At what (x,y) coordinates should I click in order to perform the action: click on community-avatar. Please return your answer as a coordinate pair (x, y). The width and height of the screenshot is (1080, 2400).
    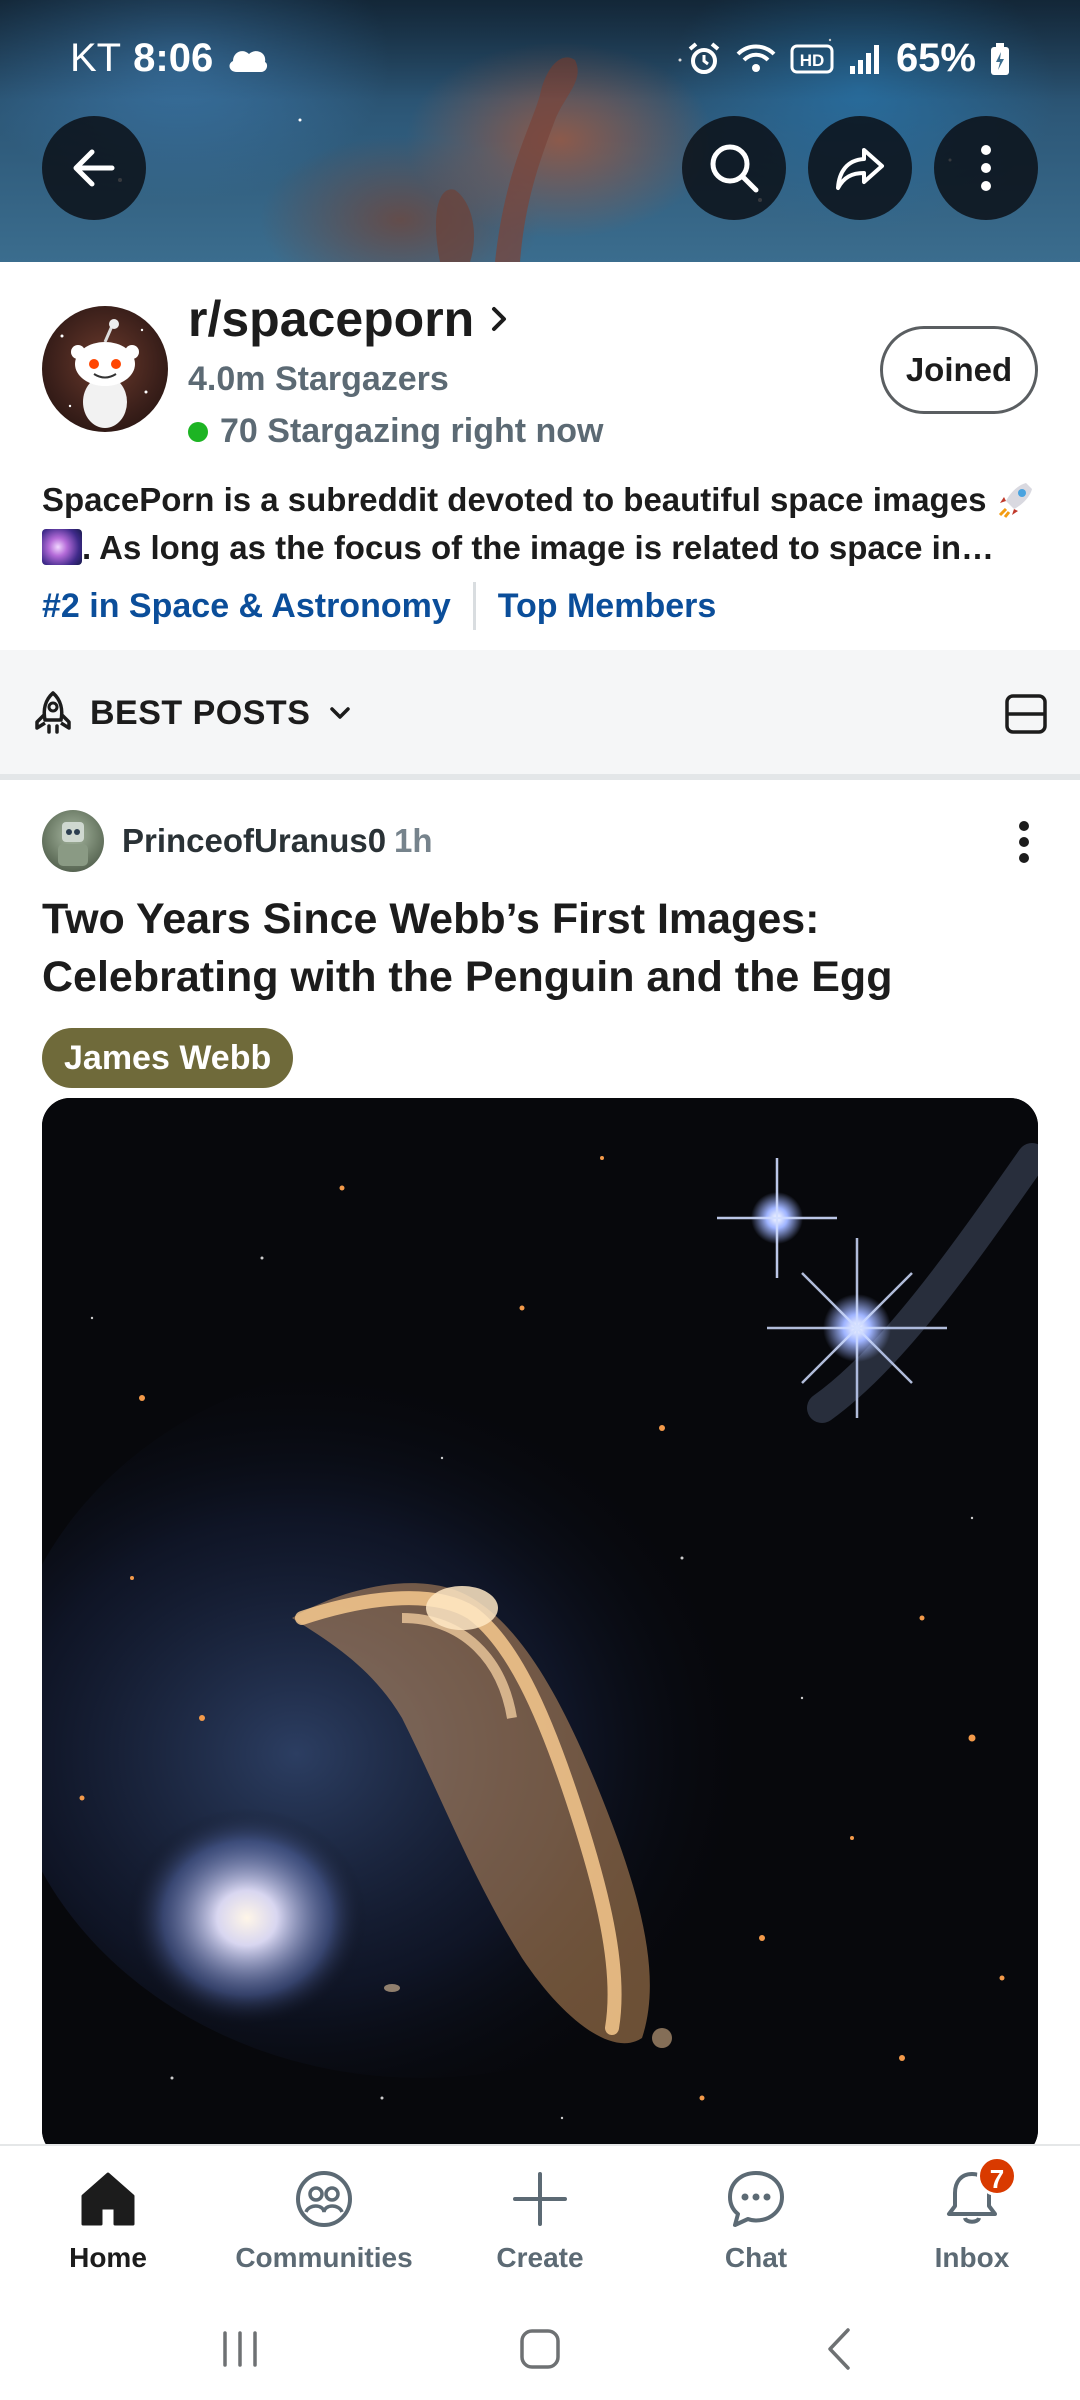
    Looking at the image, I should click on (105, 369).